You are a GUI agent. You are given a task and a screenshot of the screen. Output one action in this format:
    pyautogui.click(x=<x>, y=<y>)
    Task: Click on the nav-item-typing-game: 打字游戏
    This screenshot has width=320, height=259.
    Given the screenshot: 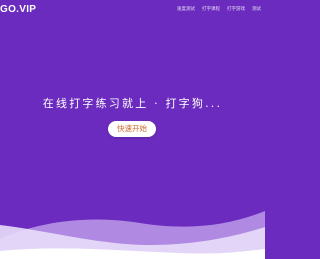 What is the action you would take?
    pyautogui.click(x=236, y=9)
    